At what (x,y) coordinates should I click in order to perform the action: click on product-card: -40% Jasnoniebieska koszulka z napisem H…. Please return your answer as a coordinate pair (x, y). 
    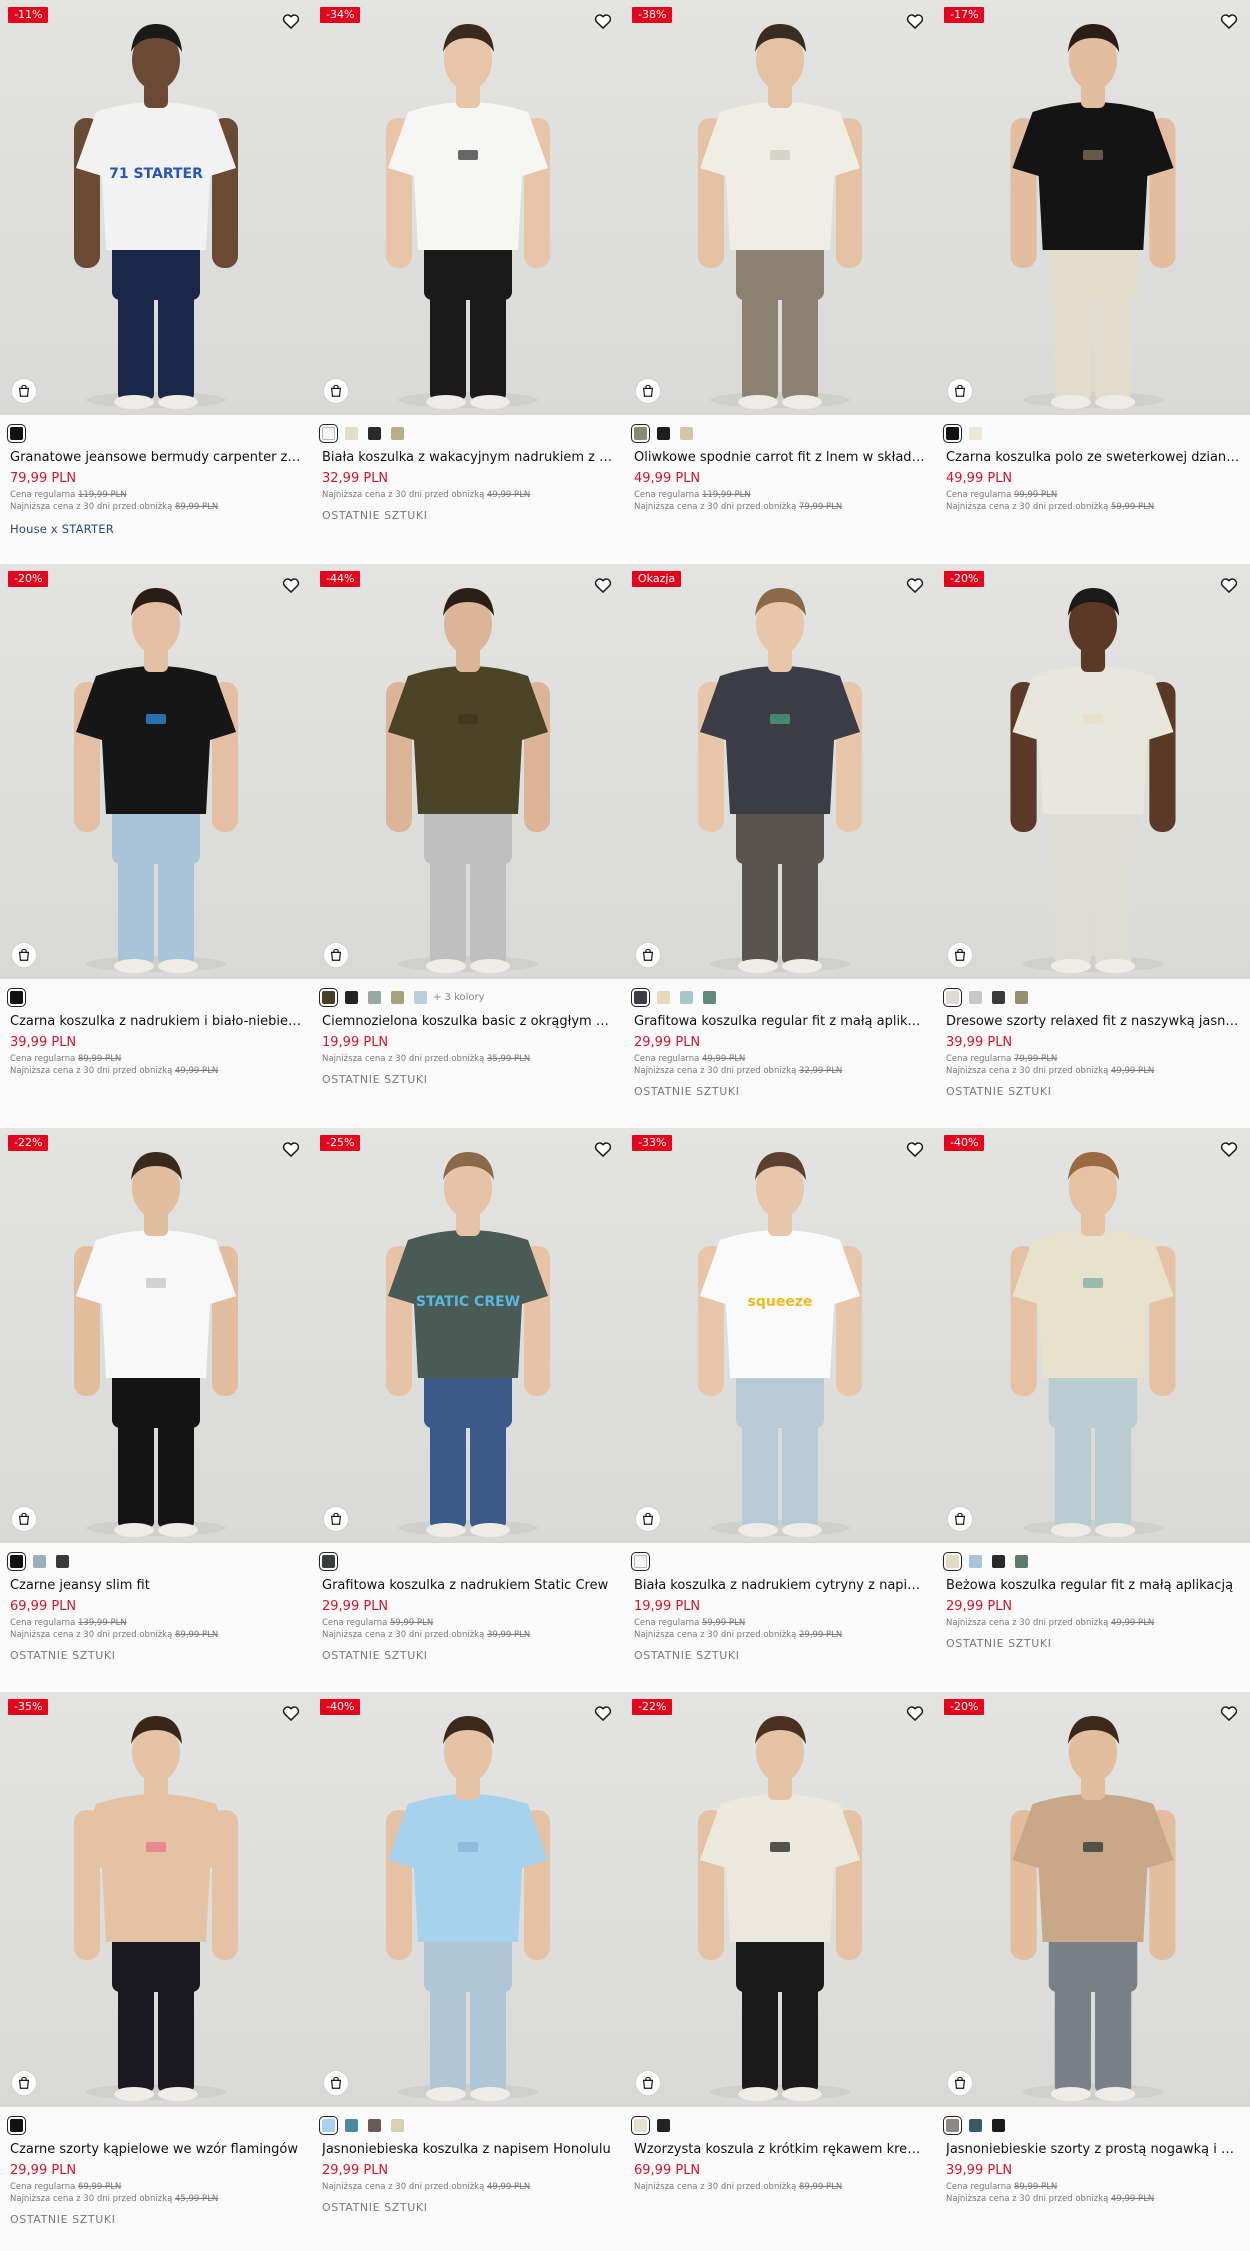
    Looking at the image, I should click on (468, 1971).